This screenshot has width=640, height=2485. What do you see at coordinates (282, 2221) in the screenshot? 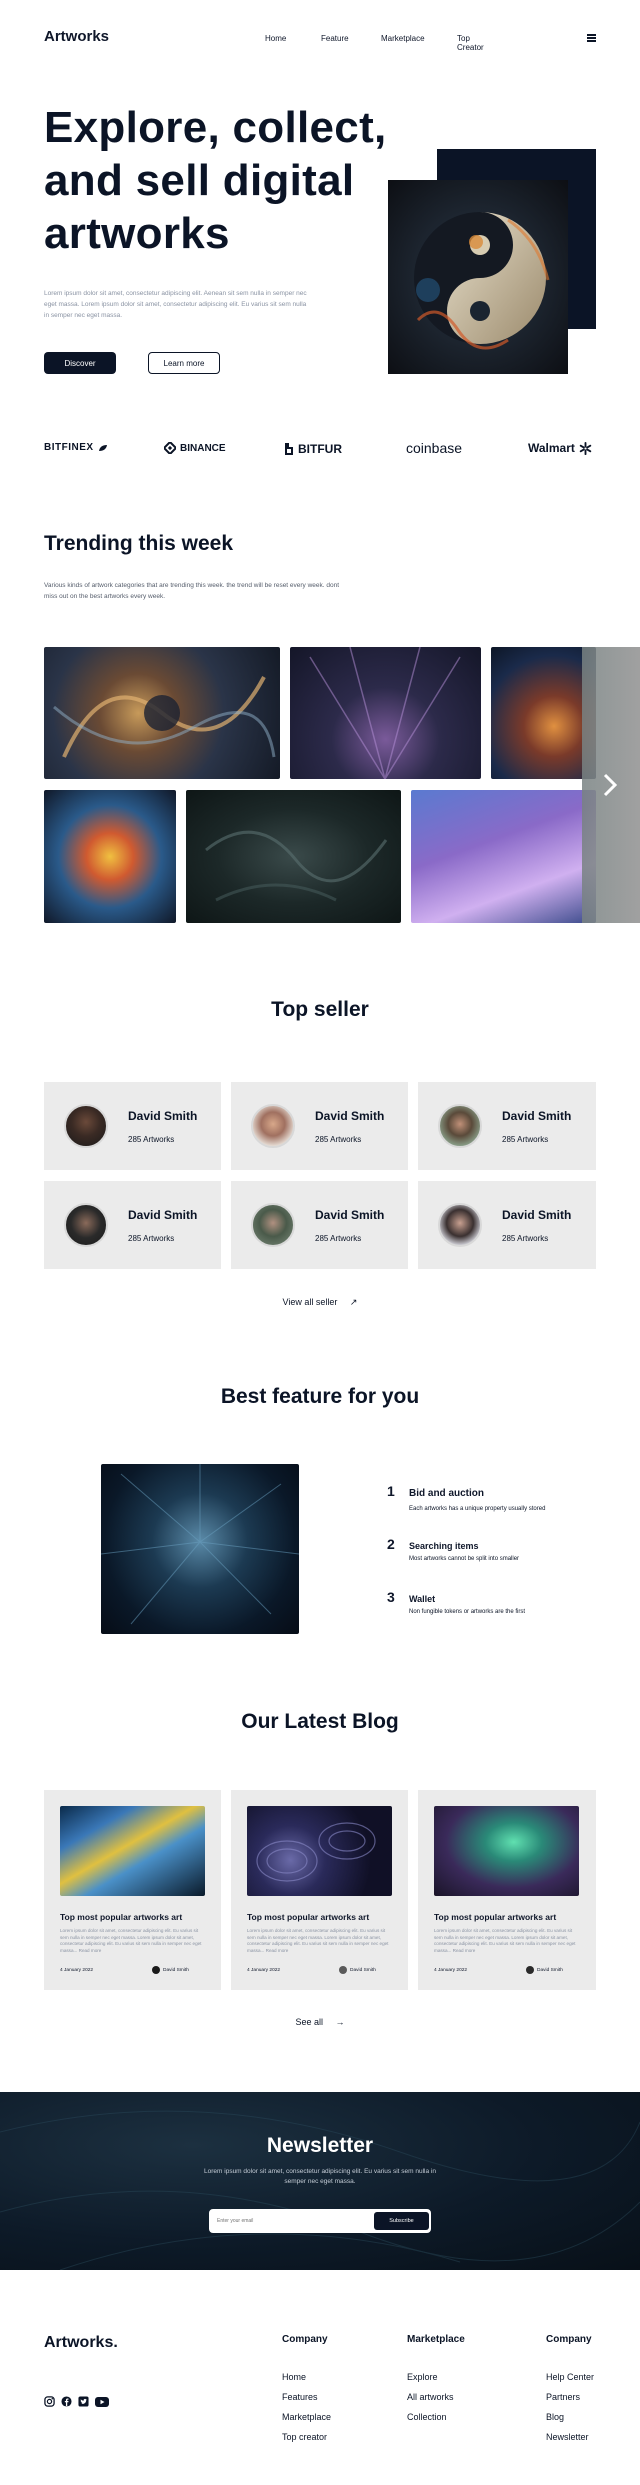
I see `email-field` at bounding box center [282, 2221].